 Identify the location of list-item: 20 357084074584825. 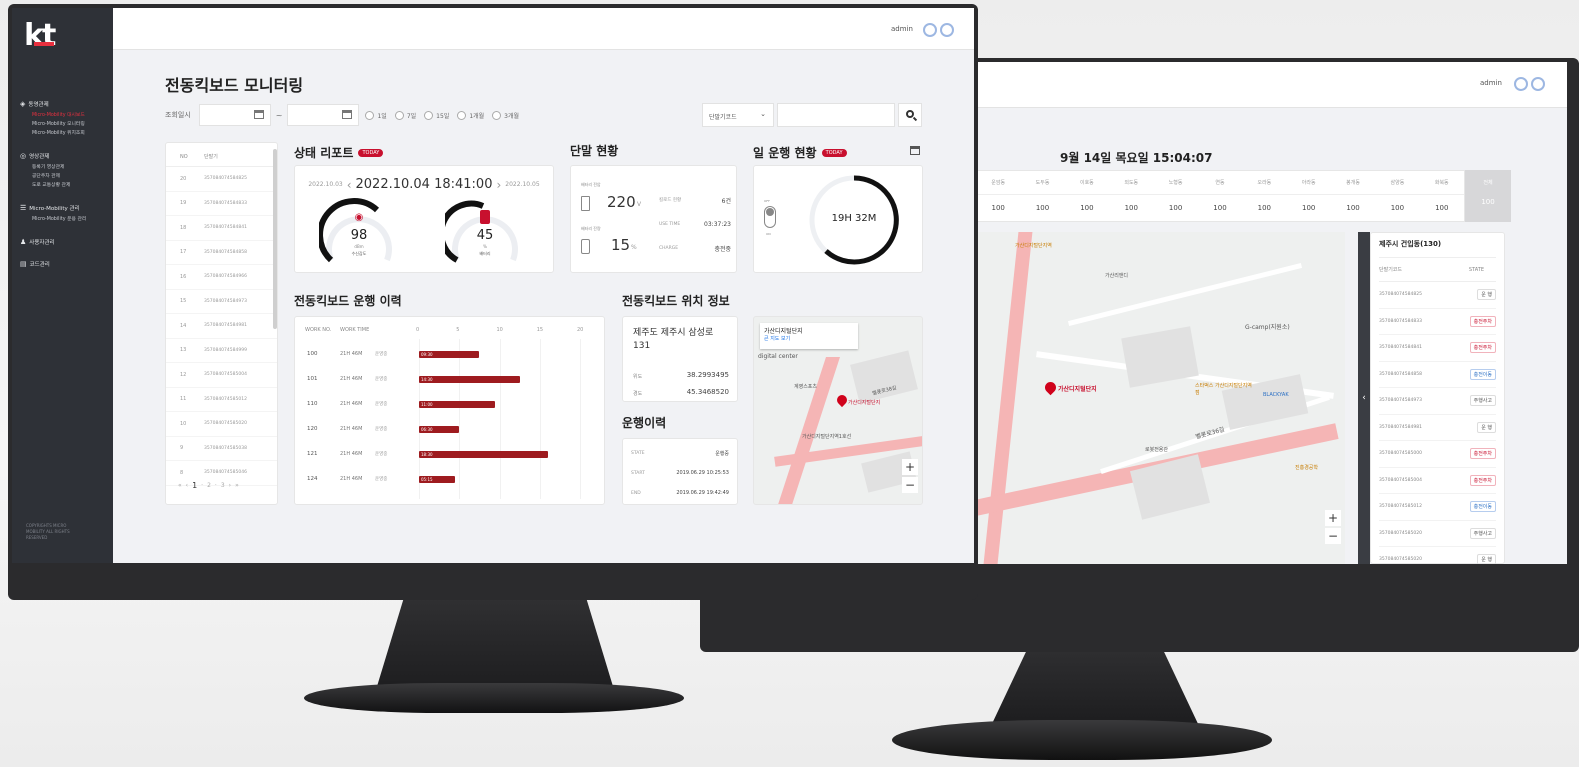
(221, 179).